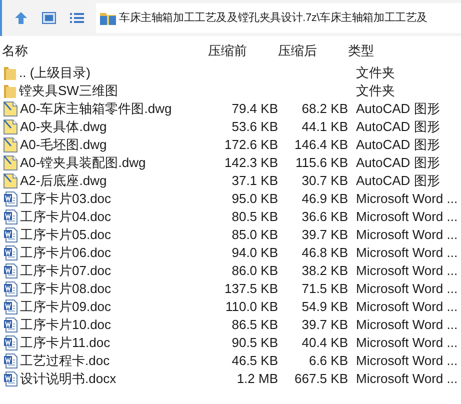 The width and height of the screenshot is (461, 404). Describe the element at coordinates (66, 271) in the screenshot. I see `file-name: 工序卡片07.doc` at that location.